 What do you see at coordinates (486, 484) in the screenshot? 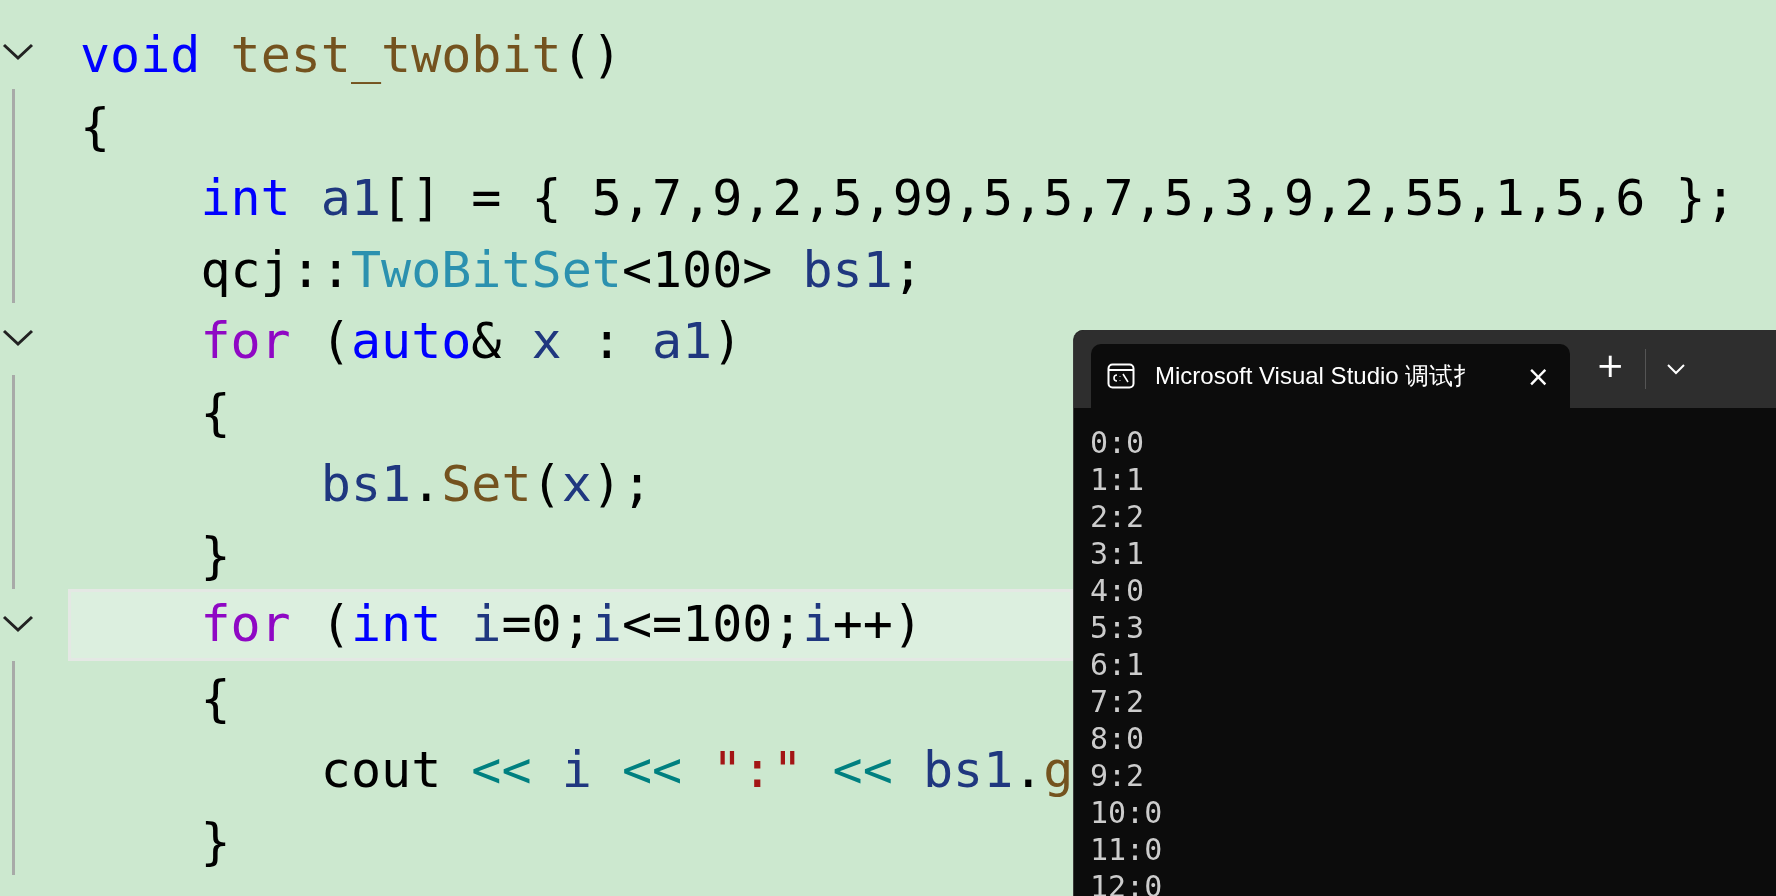
I see `code-line: bs1.Set(x);` at bounding box center [486, 484].